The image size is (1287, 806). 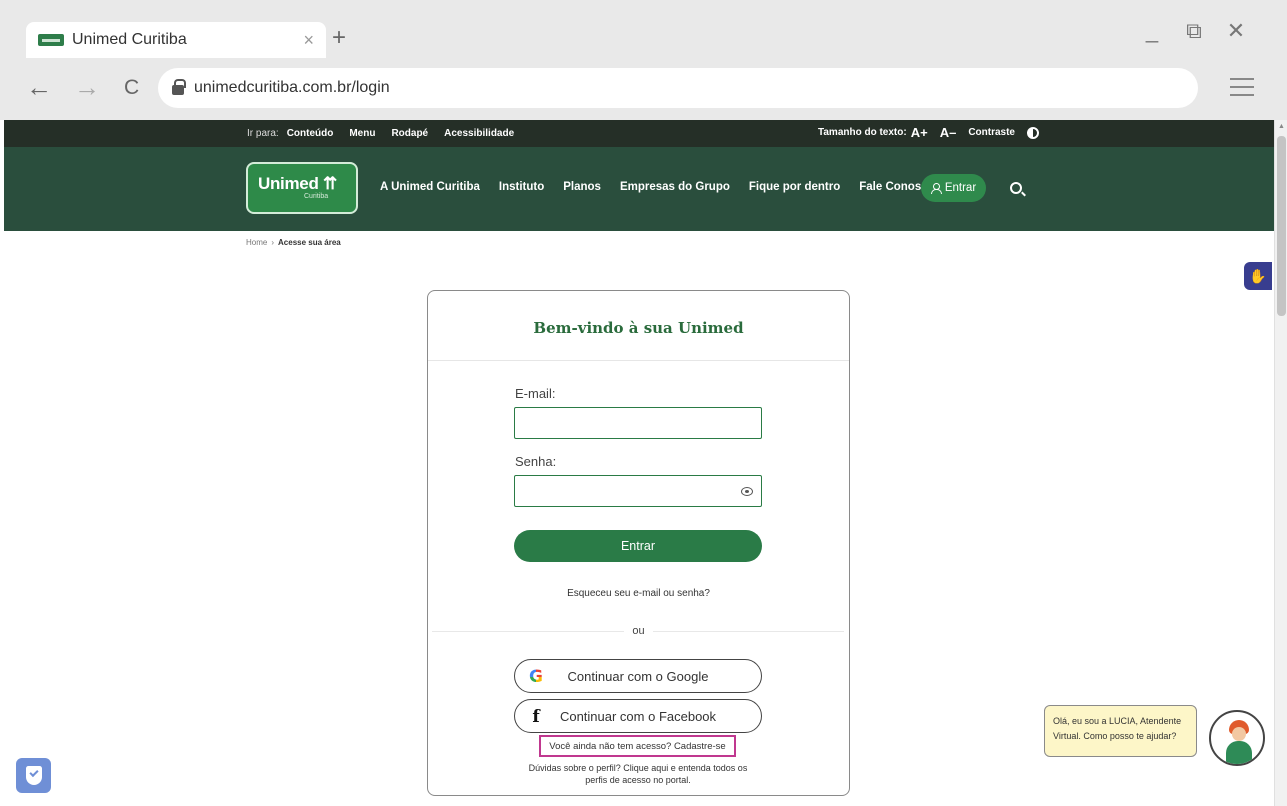 I want to click on nav-item-institute: Instituto, so click(x=521, y=187).